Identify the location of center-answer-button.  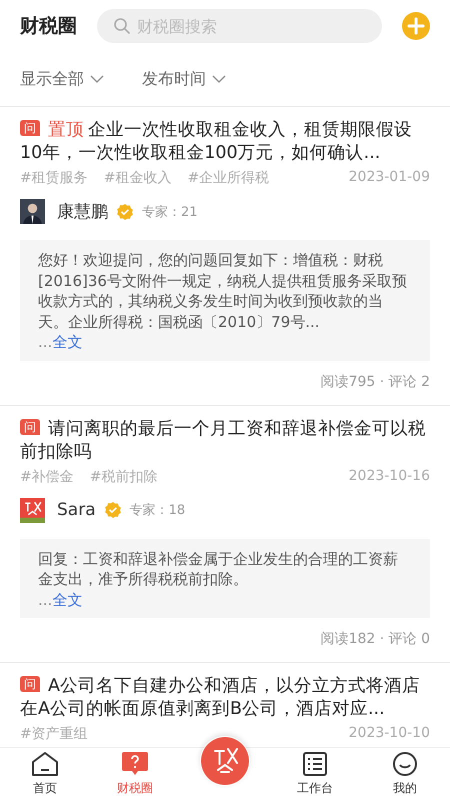
(225, 761).